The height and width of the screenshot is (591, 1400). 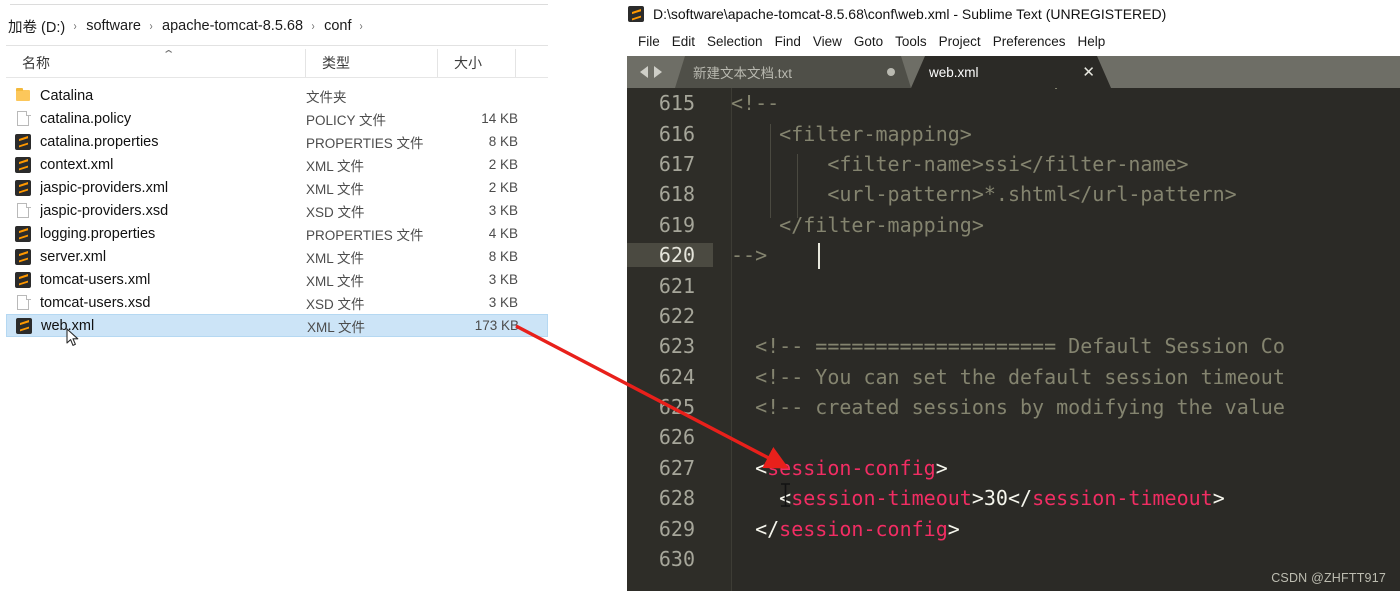 I want to click on code-token-punct: </, so click(x=1020, y=498).